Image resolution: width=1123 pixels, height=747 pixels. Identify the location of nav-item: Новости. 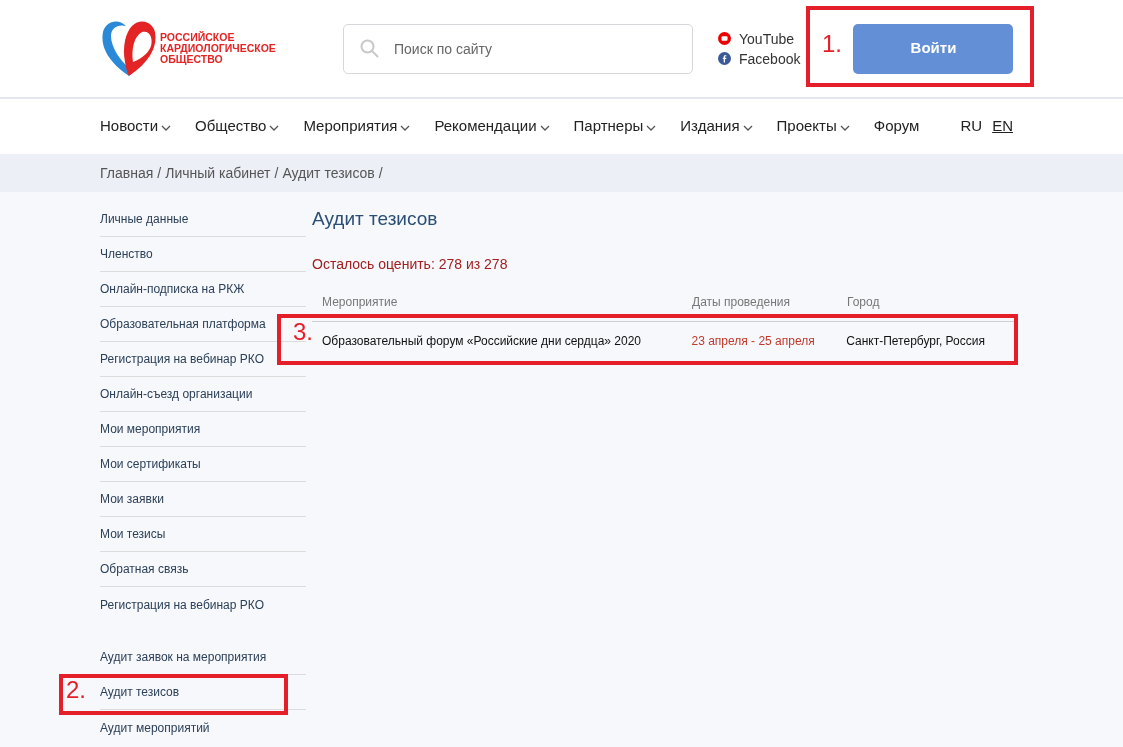
(136, 126).